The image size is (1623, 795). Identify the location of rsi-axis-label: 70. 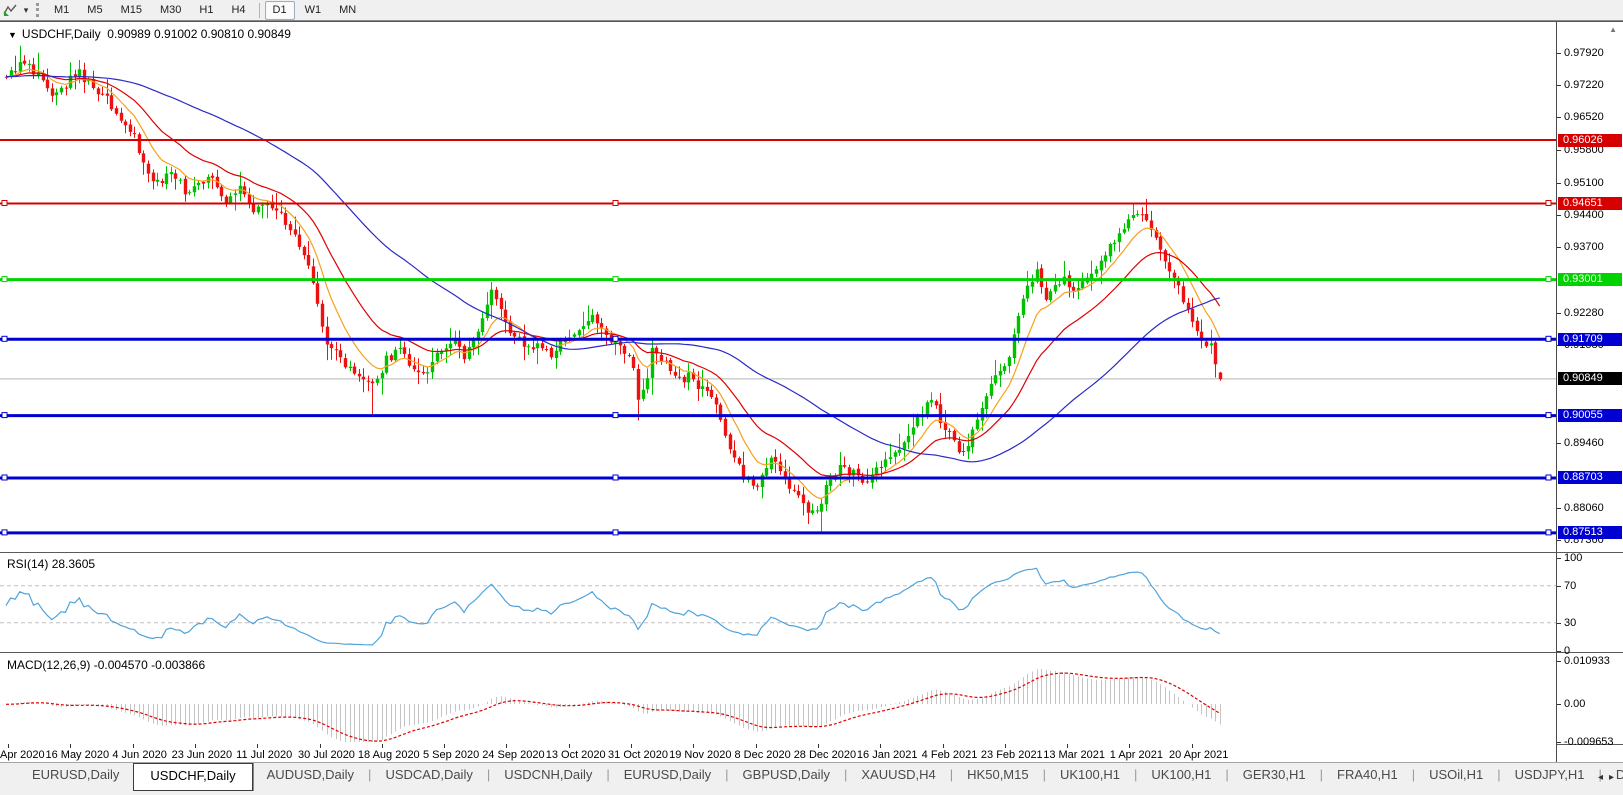
(1570, 585).